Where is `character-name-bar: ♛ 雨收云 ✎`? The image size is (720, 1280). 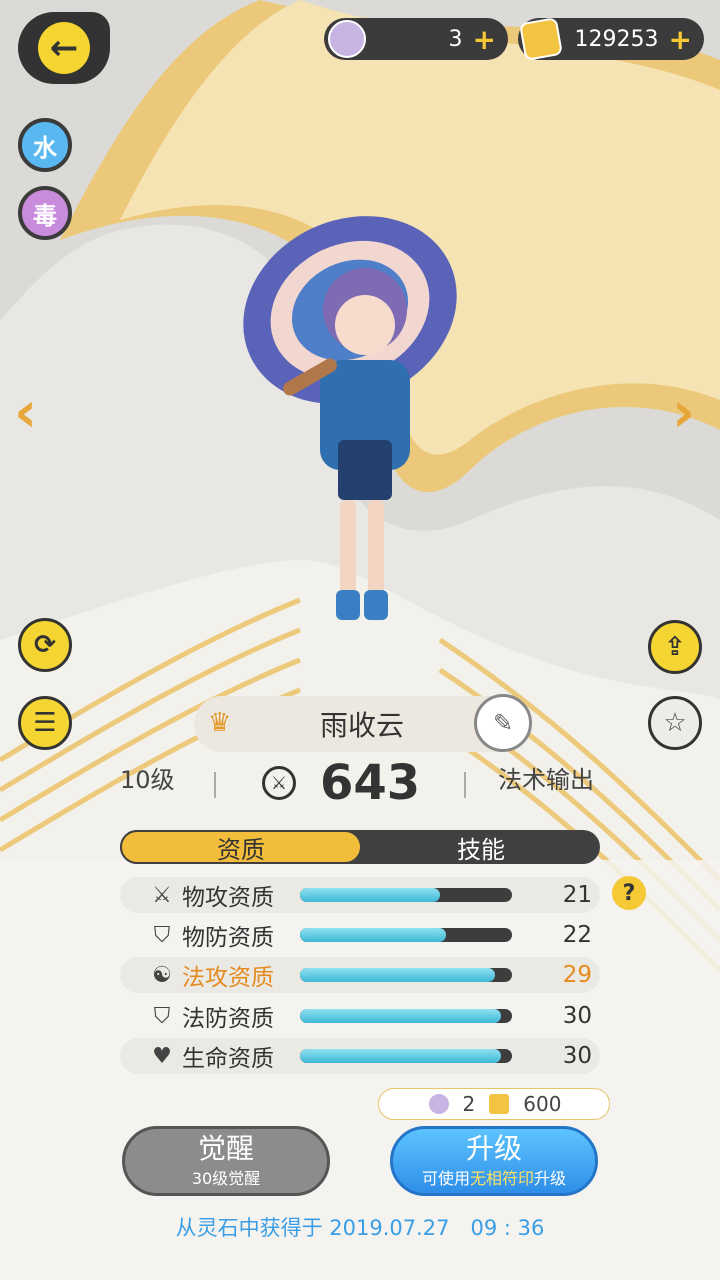 character-name-bar: ♛ 雨收云 ✎ is located at coordinates (363, 723).